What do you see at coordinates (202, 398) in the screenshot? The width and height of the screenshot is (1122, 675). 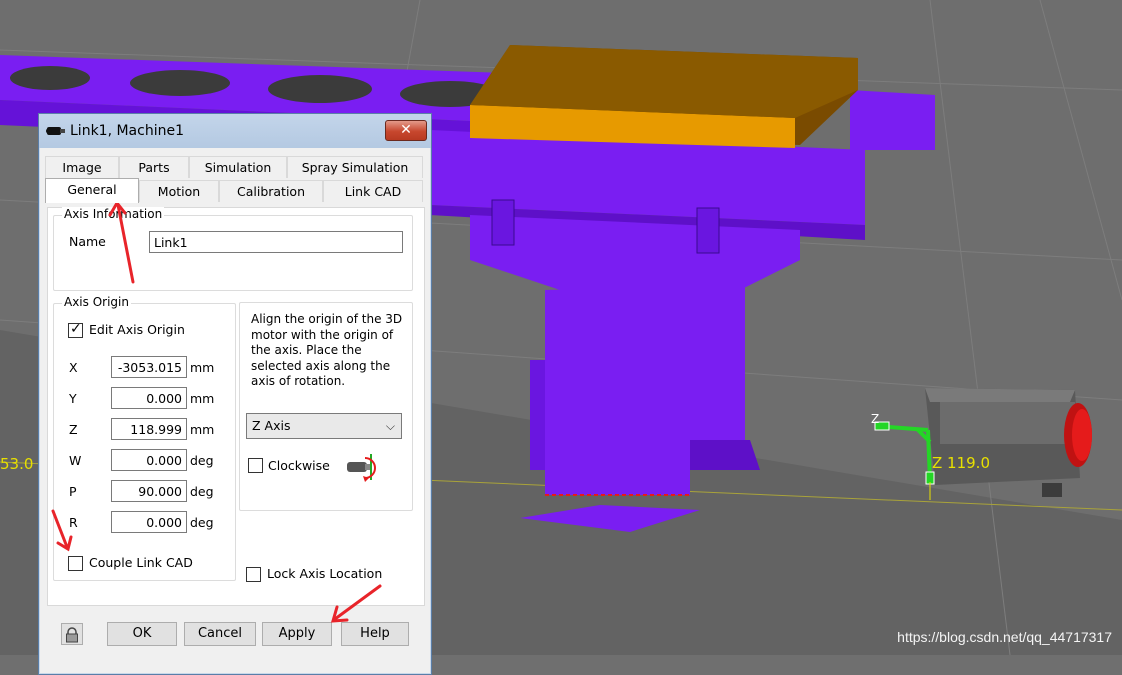 I see `y-unit: mm` at bounding box center [202, 398].